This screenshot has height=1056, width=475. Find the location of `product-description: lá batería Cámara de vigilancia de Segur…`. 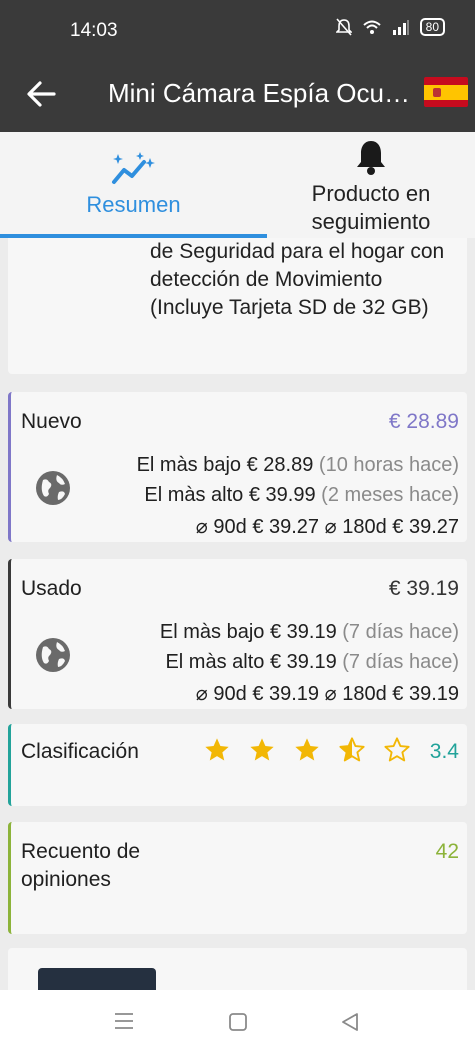

product-description: lá batería Cámara de vigilancia de Segur… is located at coordinates (297, 279).